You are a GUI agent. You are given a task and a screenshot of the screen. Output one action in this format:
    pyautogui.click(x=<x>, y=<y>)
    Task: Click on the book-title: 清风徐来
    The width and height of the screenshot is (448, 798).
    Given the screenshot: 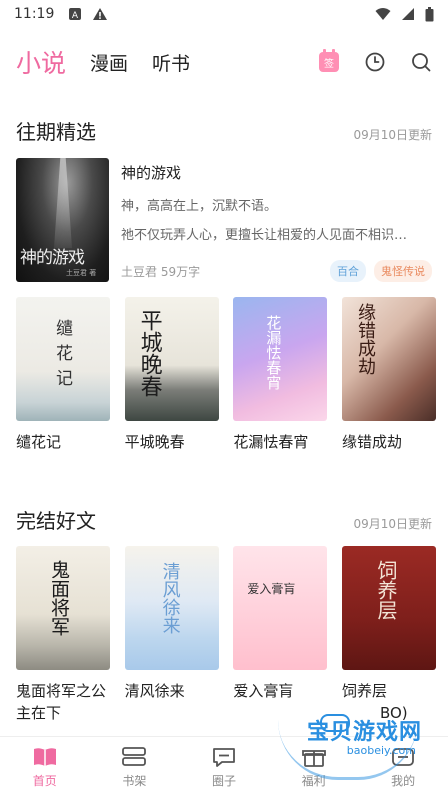 What is the action you would take?
    pyautogui.click(x=154, y=691)
    